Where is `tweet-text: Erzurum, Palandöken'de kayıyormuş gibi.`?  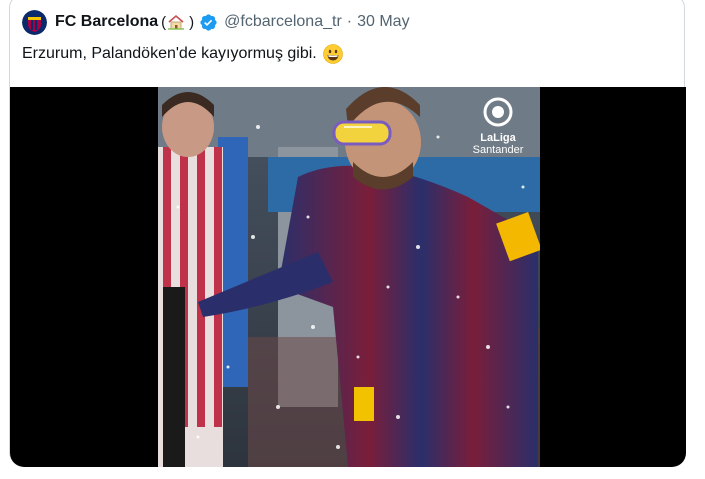 tweet-text: Erzurum, Palandöken'de kayıyormuş gibi. is located at coordinates (182, 54).